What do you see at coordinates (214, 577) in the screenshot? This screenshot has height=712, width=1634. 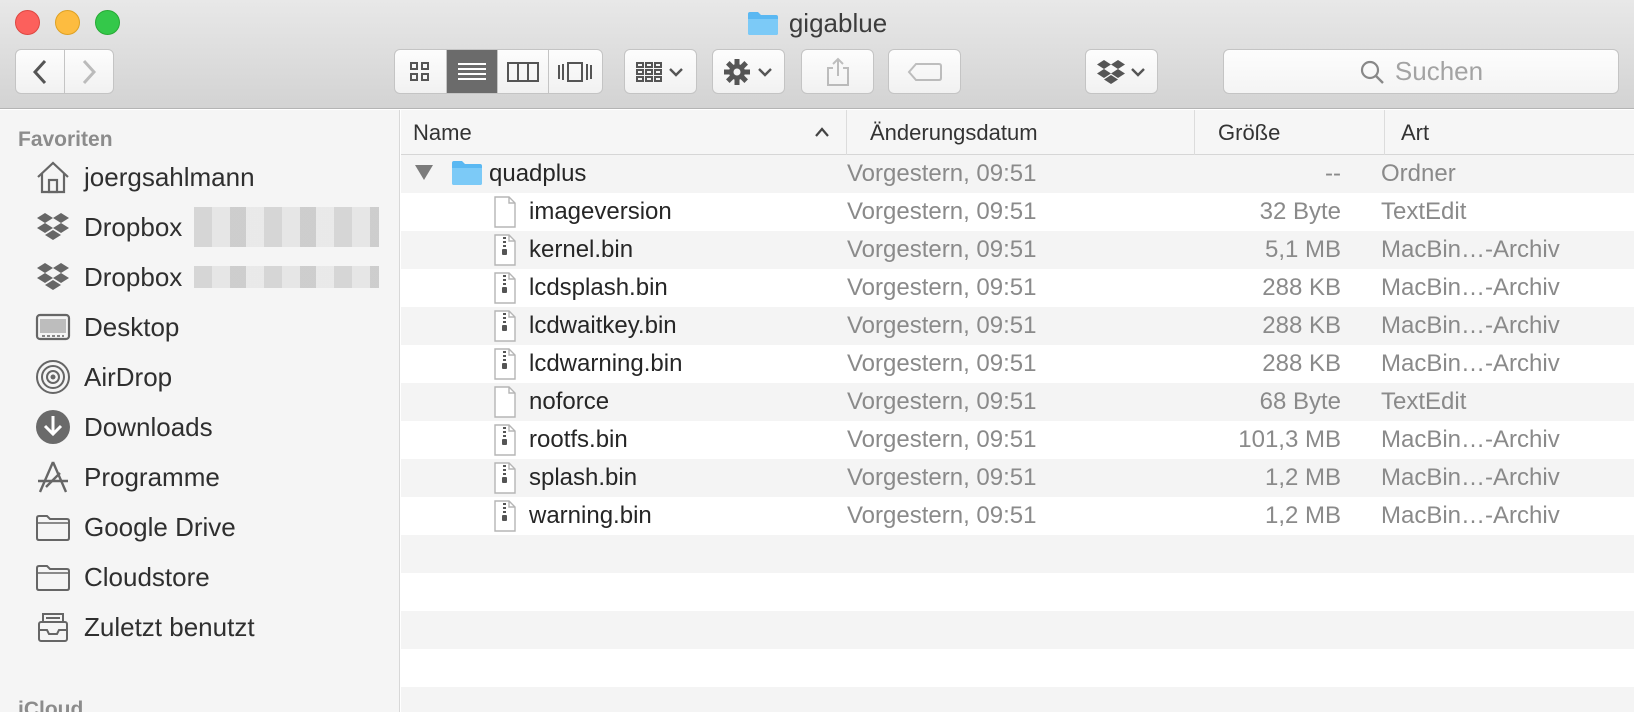 I see `sidebar-item-cloudstore: Cloudstore` at bounding box center [214, 577].